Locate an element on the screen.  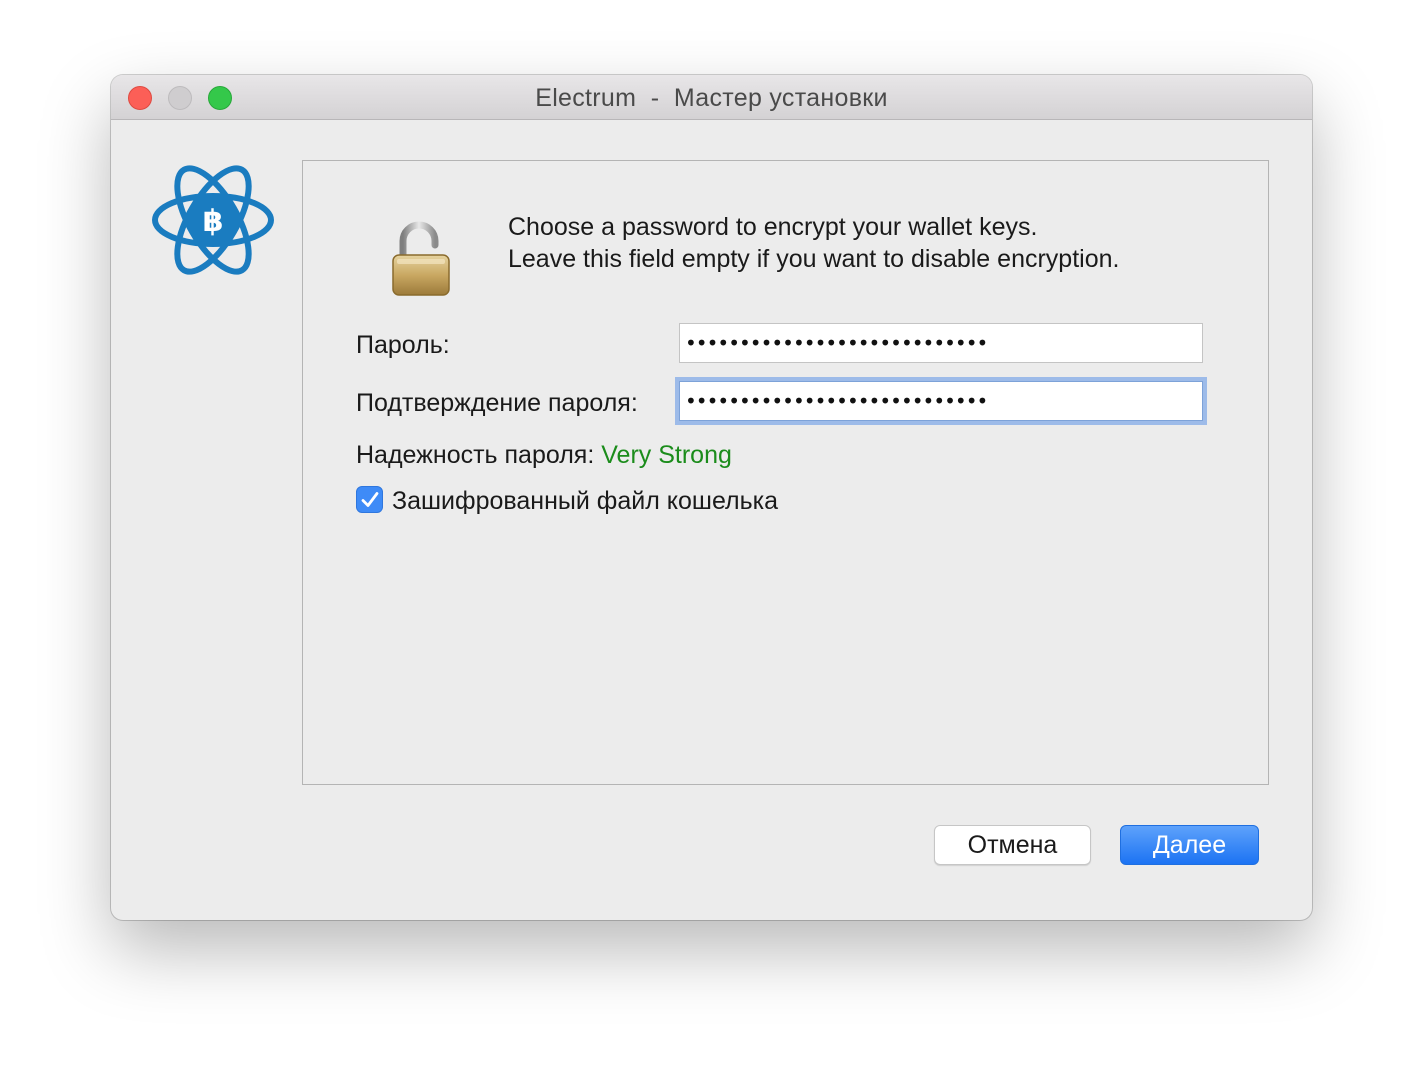
confirm-password-field: •••••••••••••••••••••••••••• is located at coordinates (941, 401).